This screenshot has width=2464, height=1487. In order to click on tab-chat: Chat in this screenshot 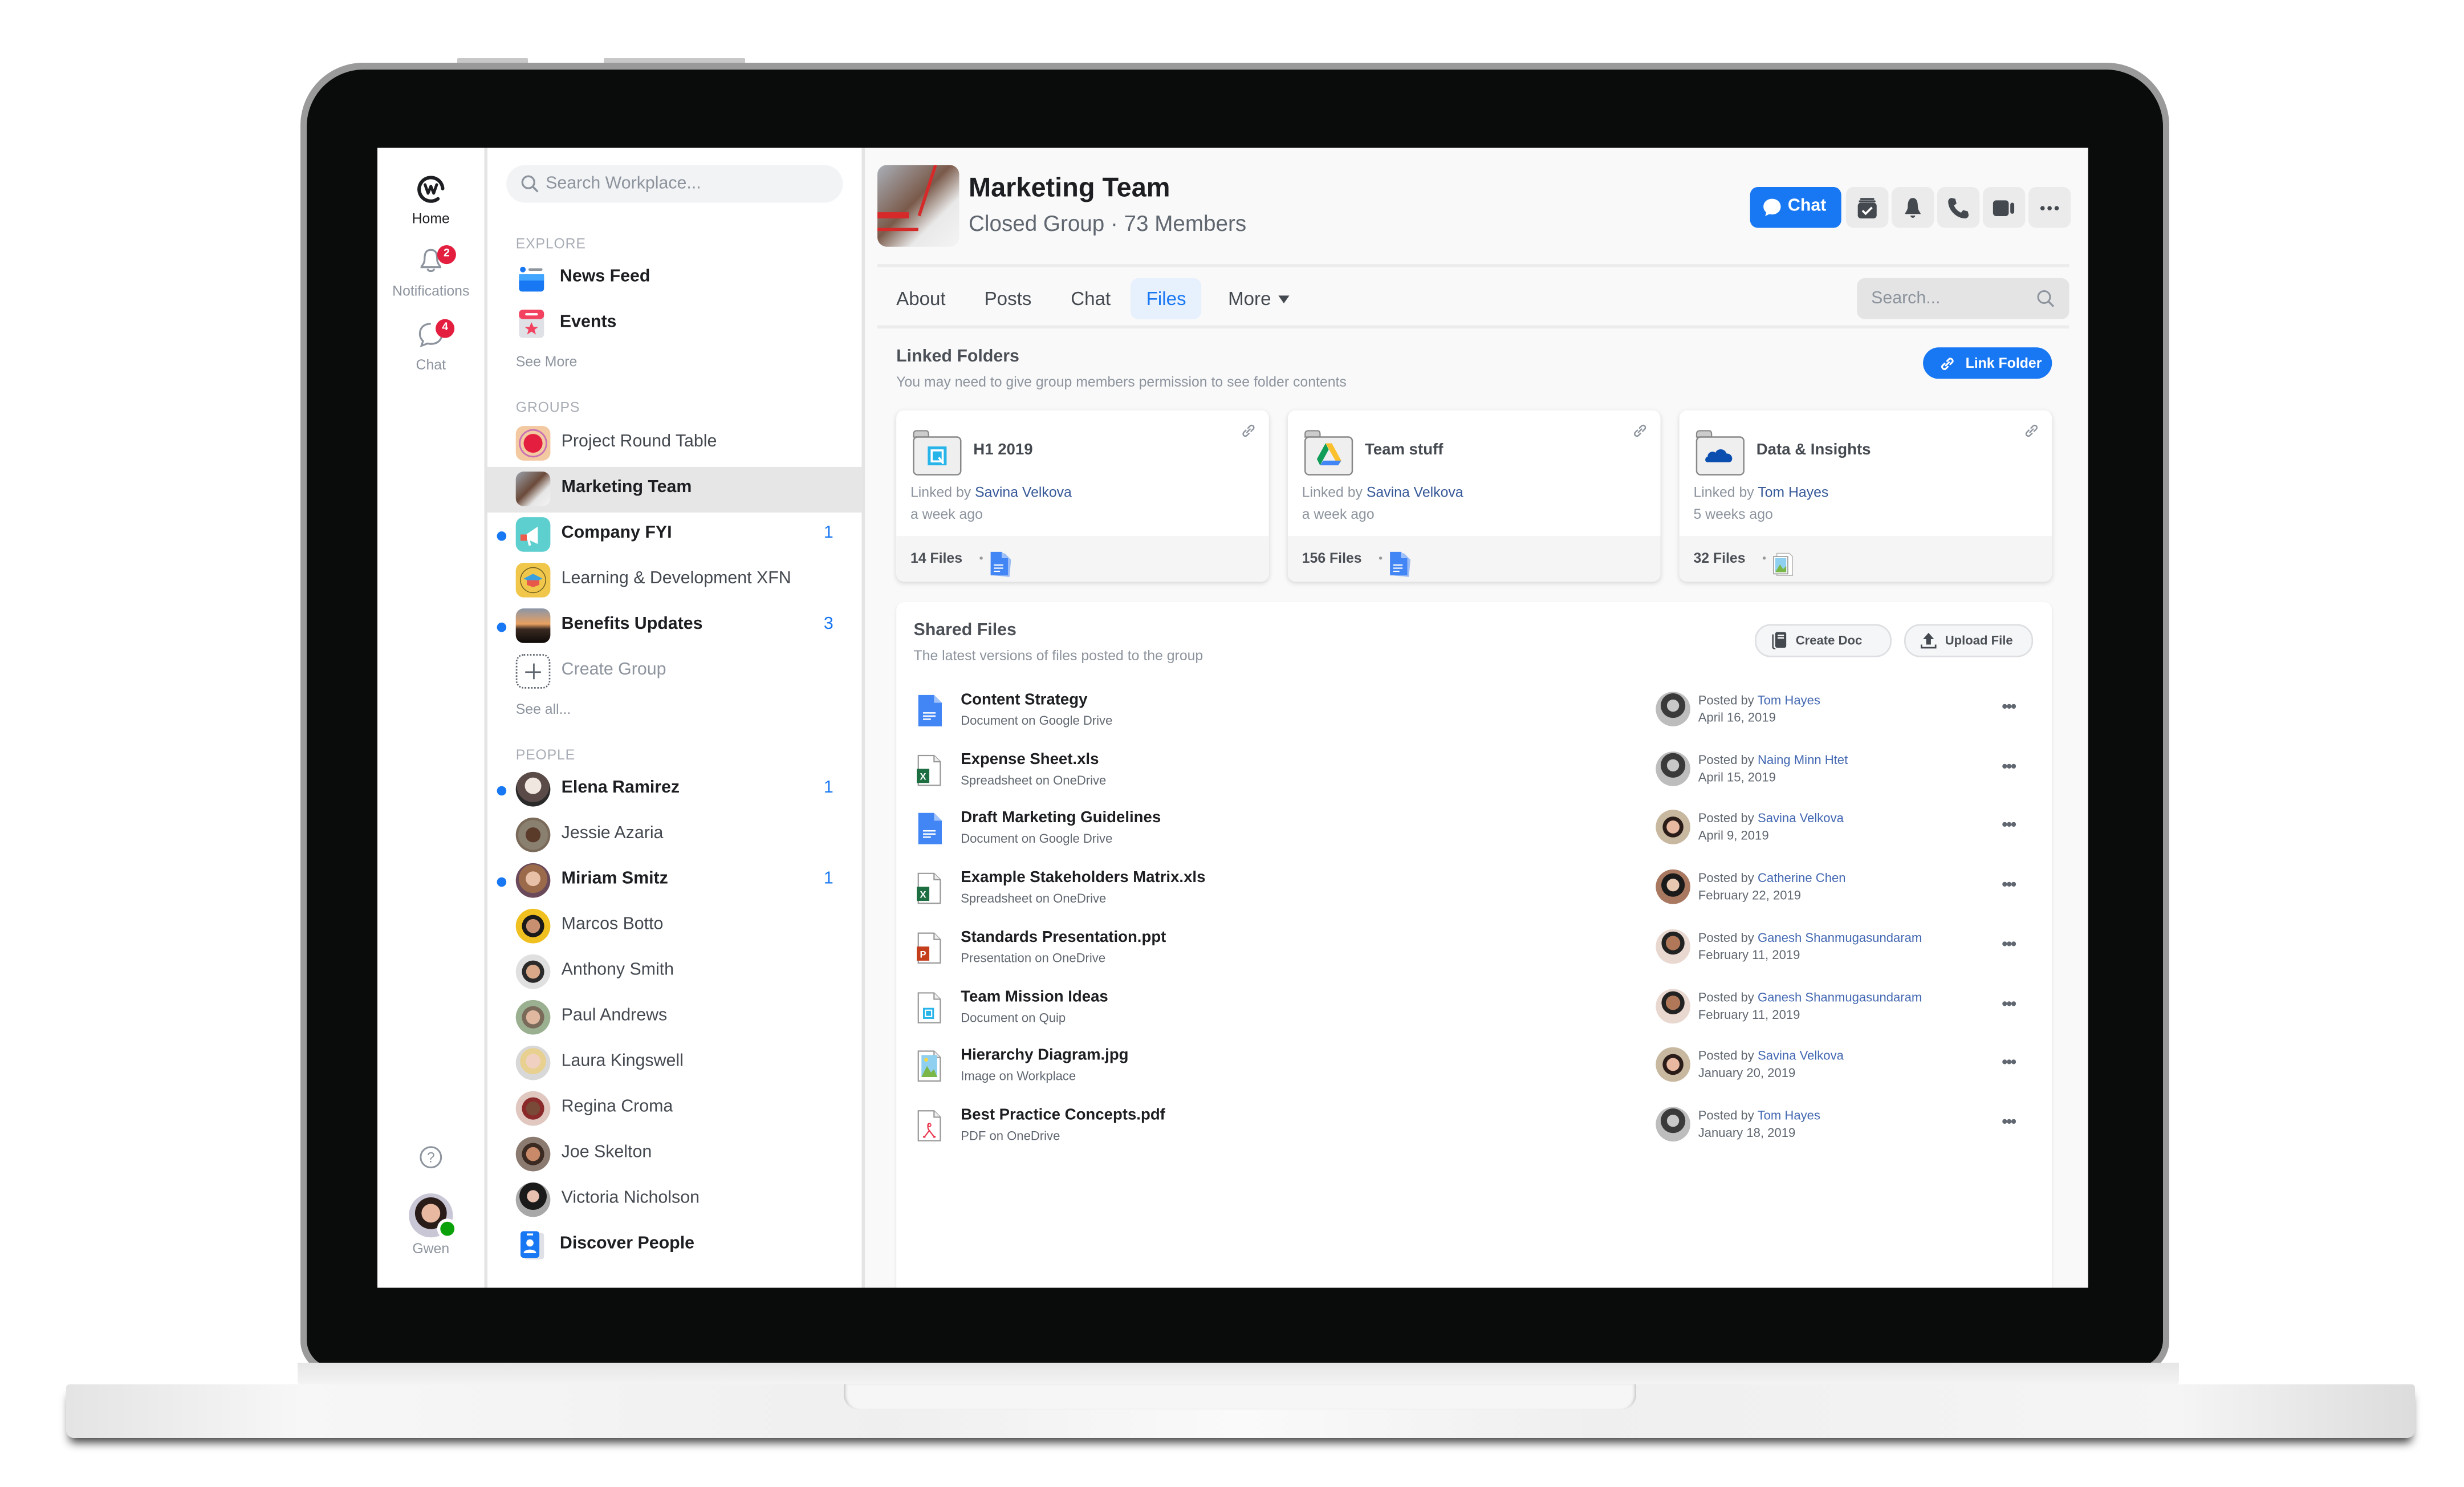, I will do `click(1091, 298)`.